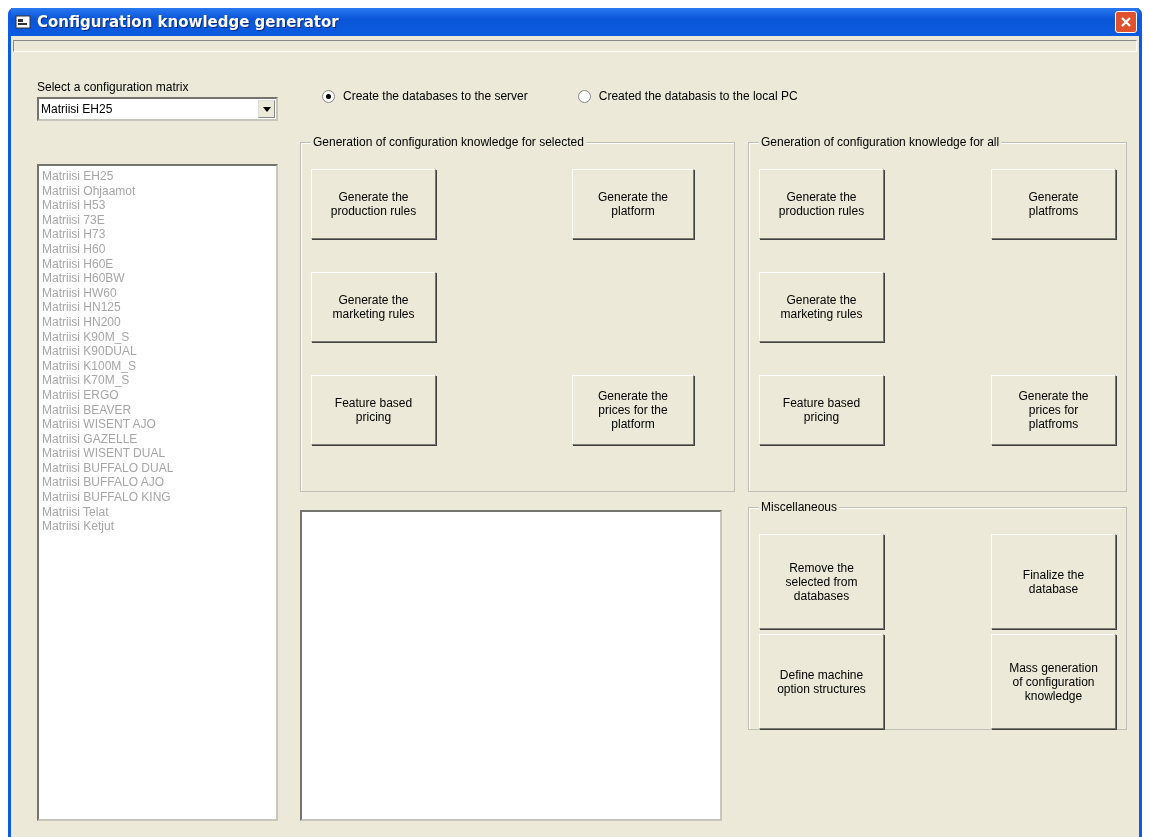 Image resolution: width=1150 pixels, height=837 pixels. I want to click on list-item: Matriisi BUFFALO KING, so click(107, 497).